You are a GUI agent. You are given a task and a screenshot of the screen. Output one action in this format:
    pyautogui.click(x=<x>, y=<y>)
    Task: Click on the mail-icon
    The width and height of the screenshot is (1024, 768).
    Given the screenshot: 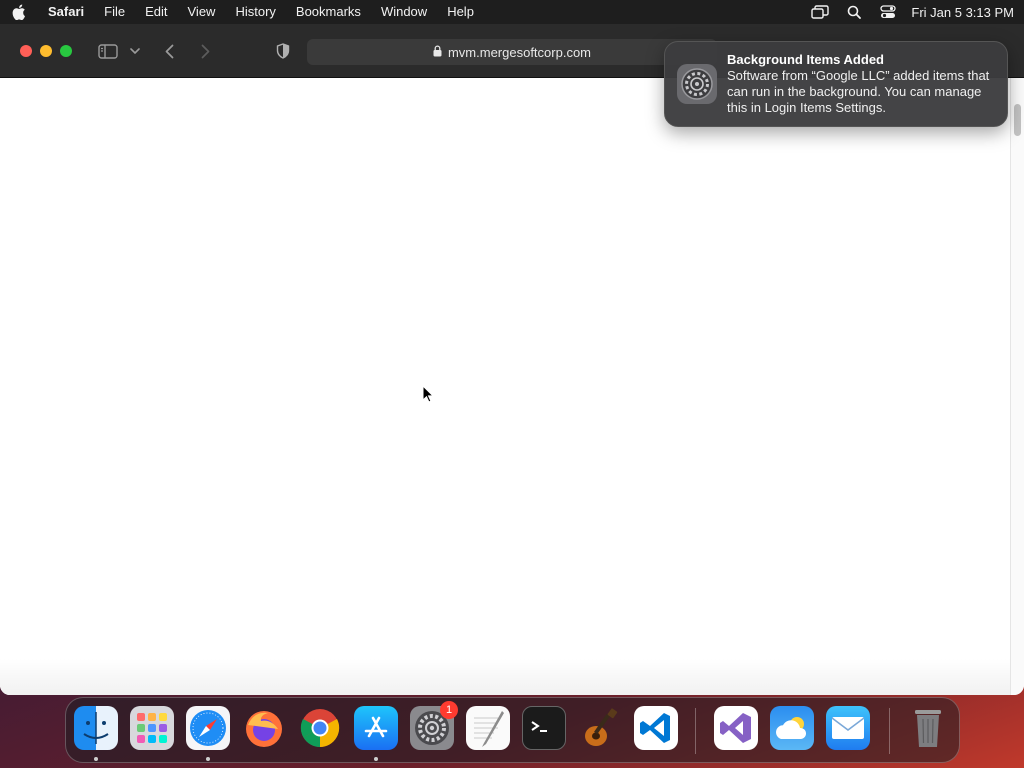 What is the action you would take?
    pyautogui.click(x=848, y=728)
    